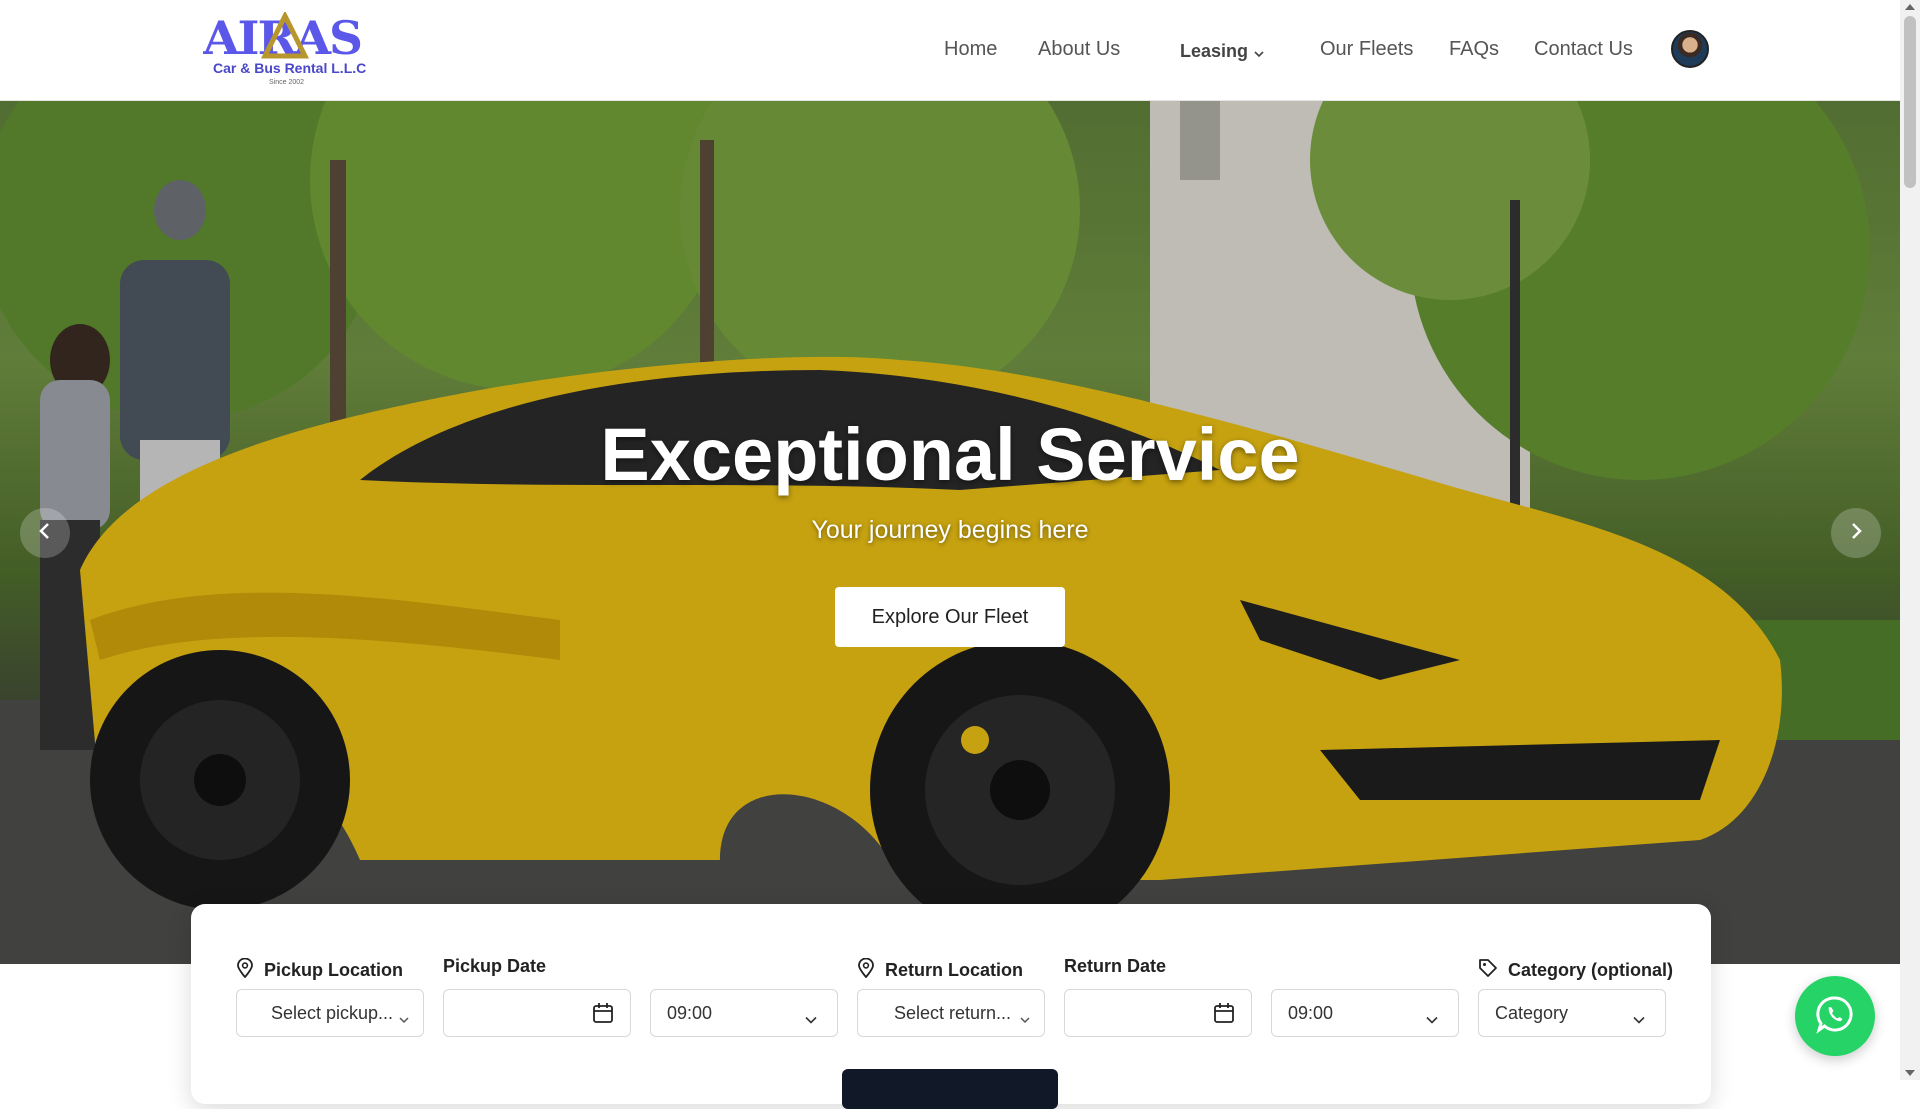 The width and height of the screenshot is (1920, 1109). Describe the element at coordinates (1158, 1013) in the screenshot. I see `return-date-input` at that location.